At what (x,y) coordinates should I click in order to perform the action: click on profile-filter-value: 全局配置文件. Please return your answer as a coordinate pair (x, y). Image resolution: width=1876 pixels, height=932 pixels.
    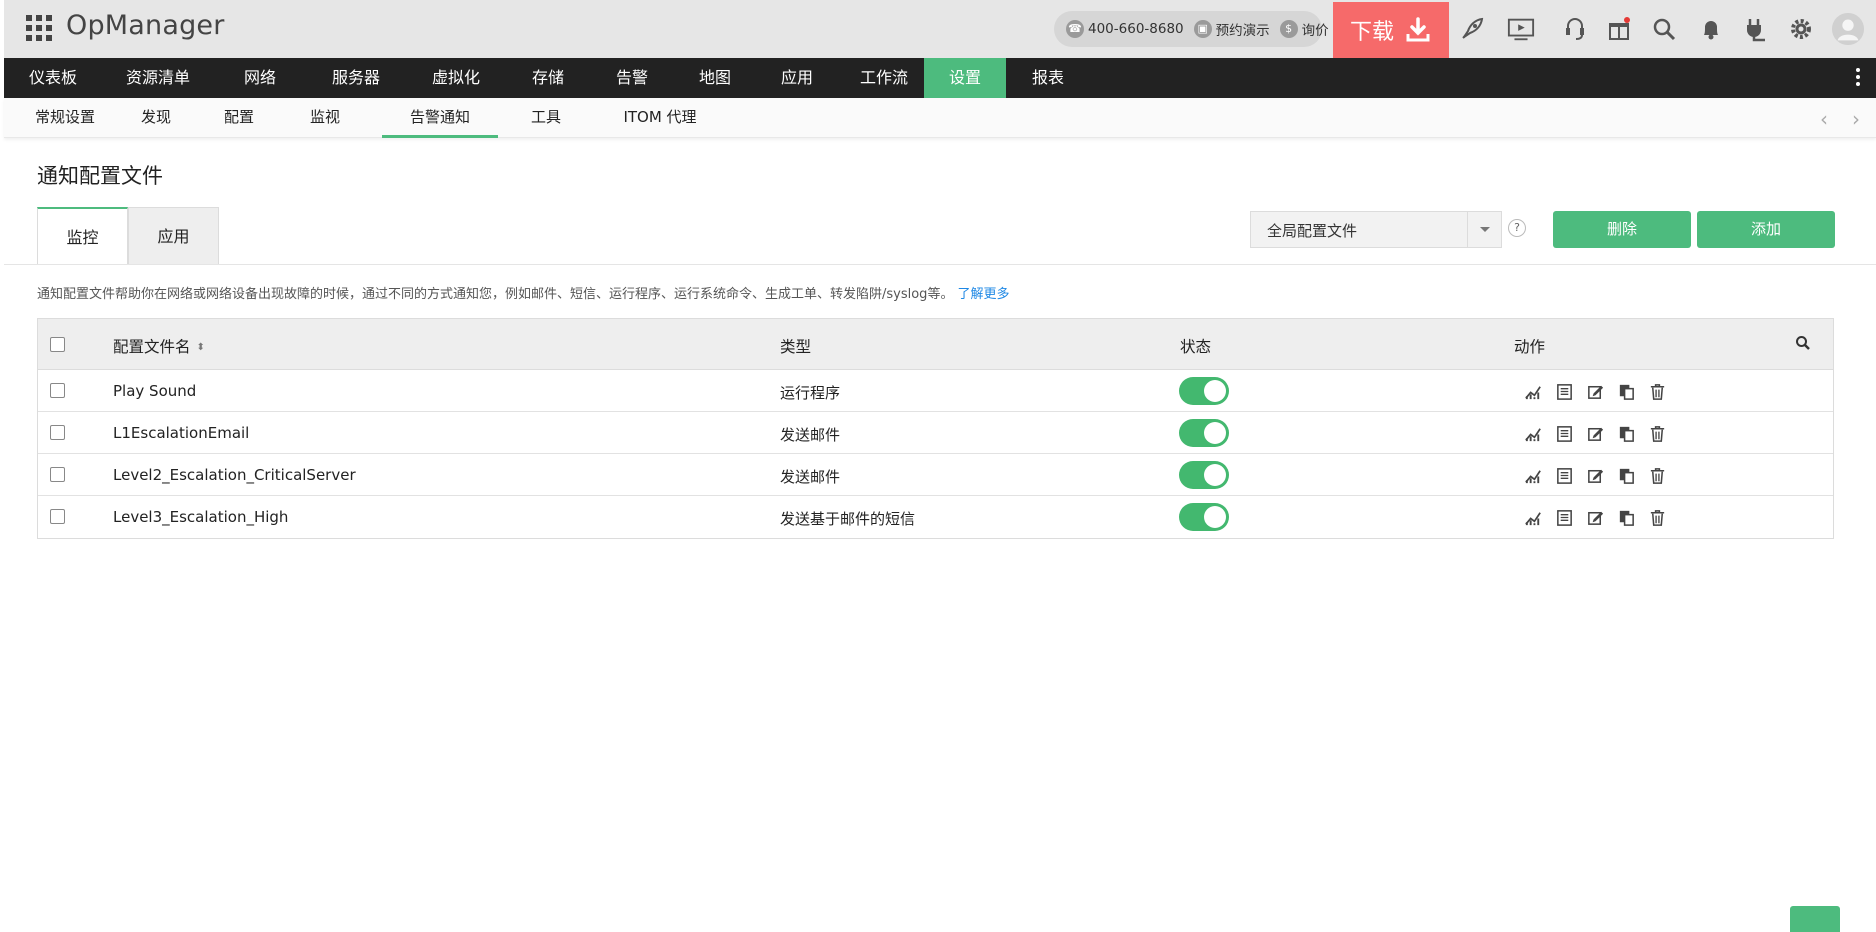
    Looking at the image, I should click on (1312, 231).